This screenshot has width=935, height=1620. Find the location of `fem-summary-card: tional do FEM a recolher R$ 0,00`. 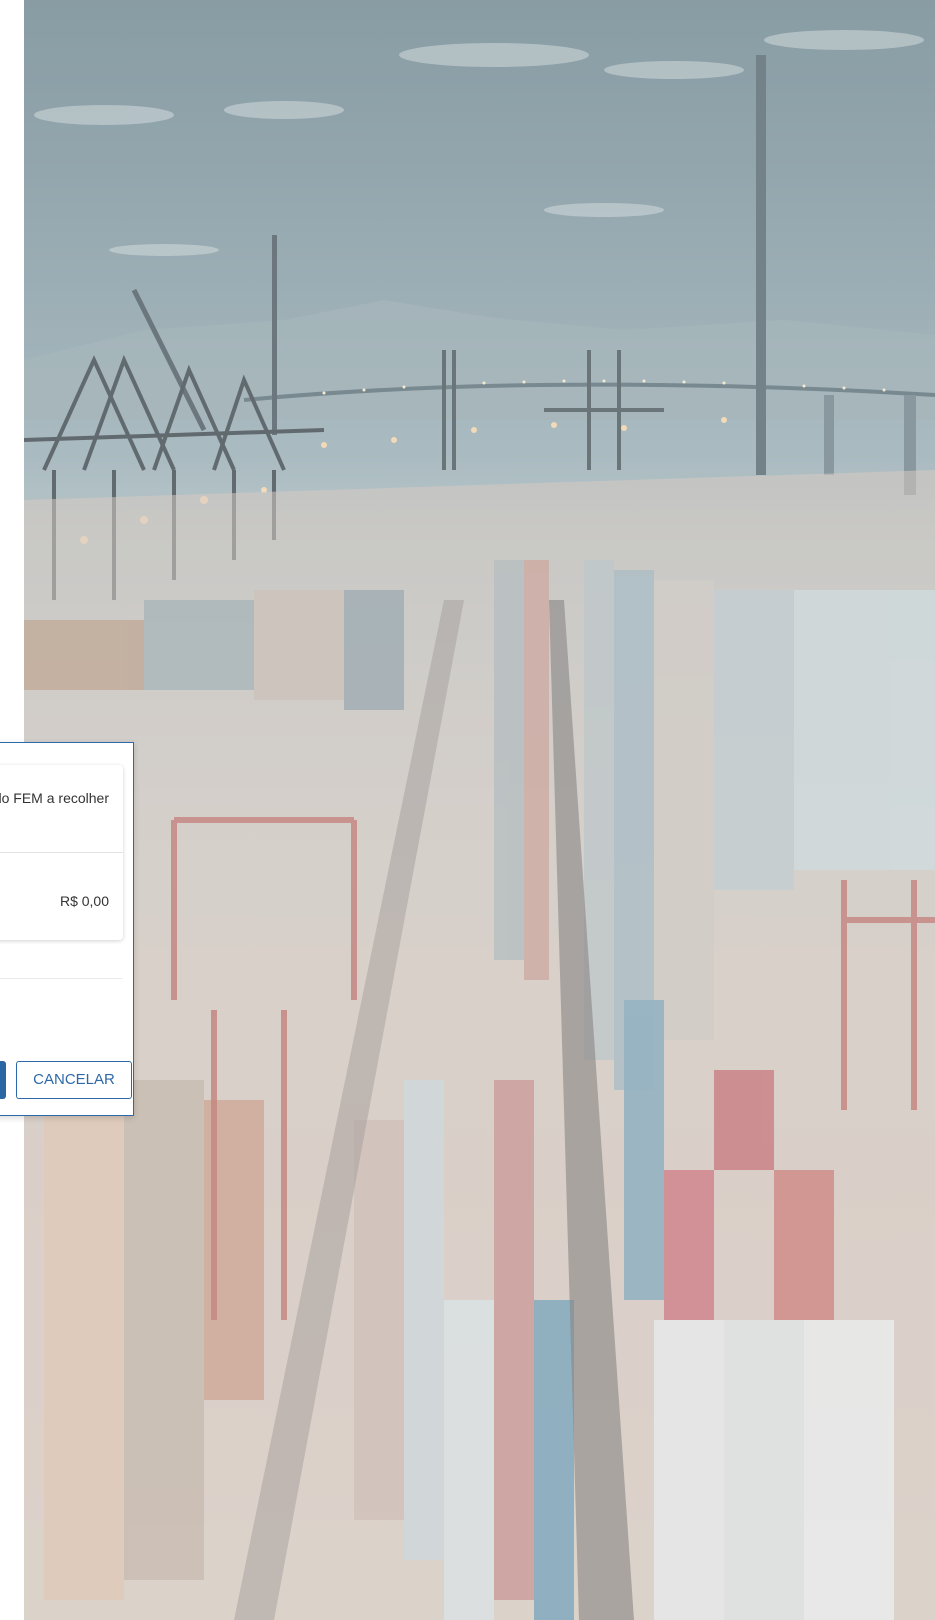

fem-summary-card: tional do FEM a recolher R$ 0,00 is located at coordinates (61, 852).